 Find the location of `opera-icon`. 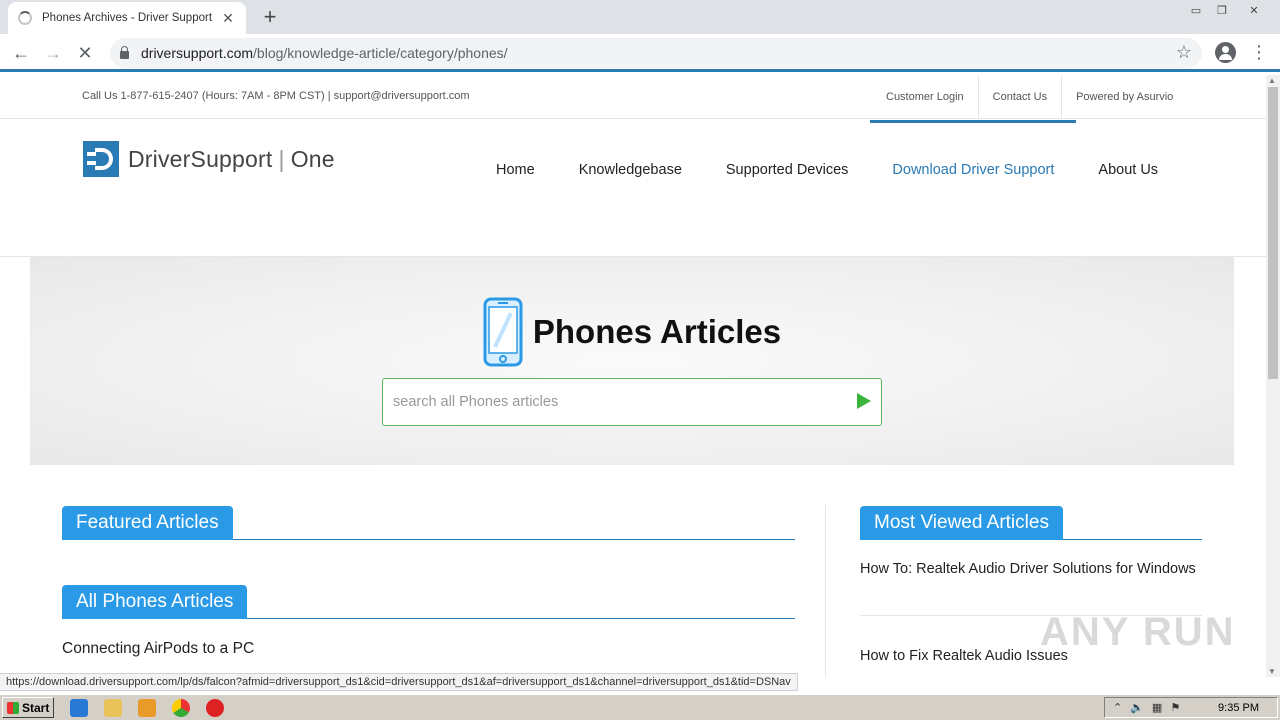

opera-icon is located at coordinates (215, 708).